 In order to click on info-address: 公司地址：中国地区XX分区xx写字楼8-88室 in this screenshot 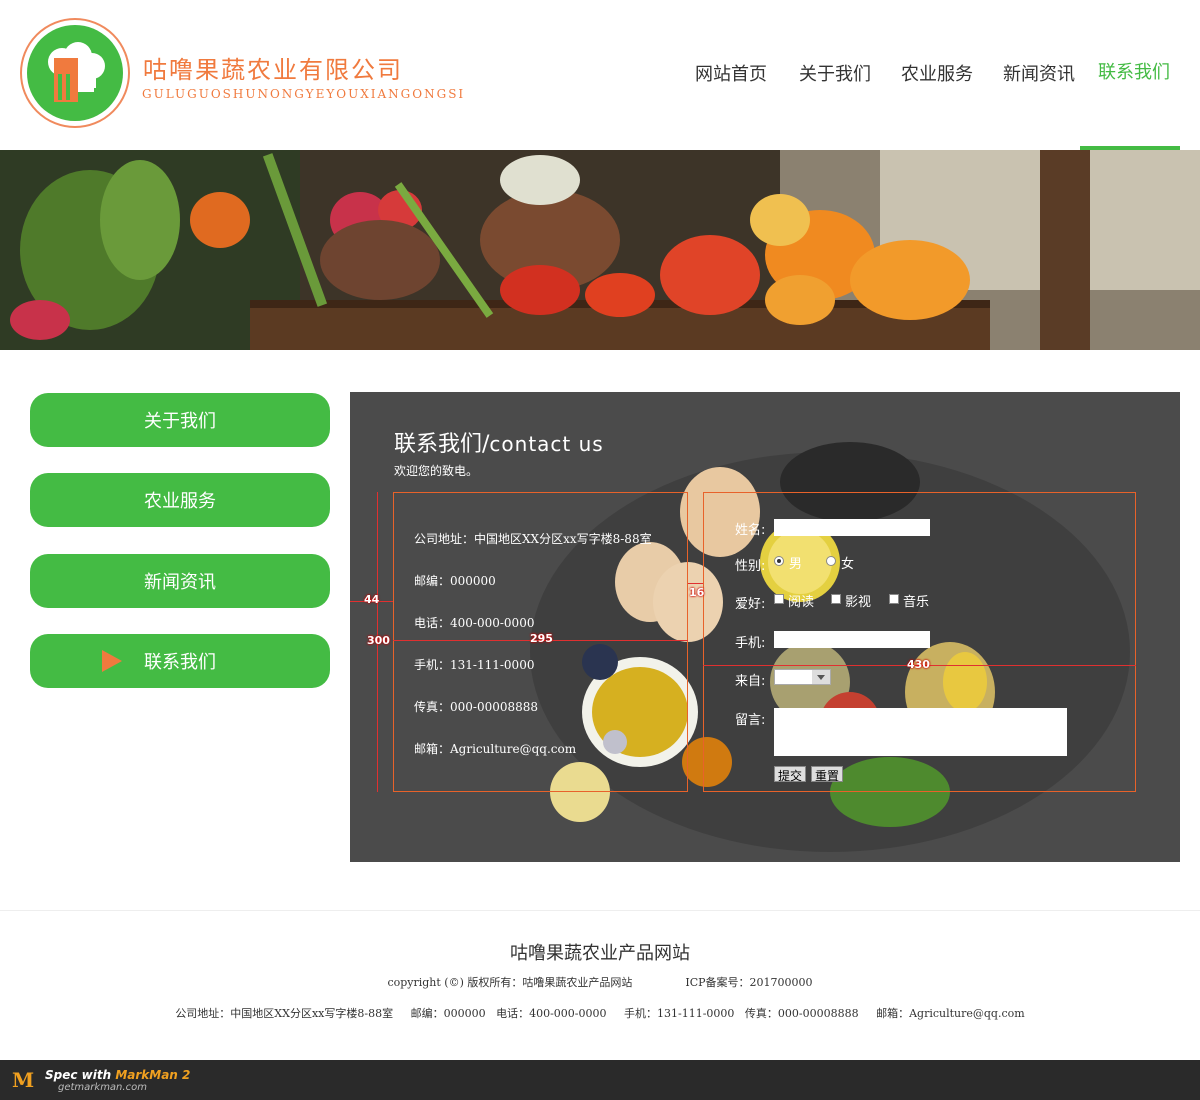, I will do `click(533, 539)`.